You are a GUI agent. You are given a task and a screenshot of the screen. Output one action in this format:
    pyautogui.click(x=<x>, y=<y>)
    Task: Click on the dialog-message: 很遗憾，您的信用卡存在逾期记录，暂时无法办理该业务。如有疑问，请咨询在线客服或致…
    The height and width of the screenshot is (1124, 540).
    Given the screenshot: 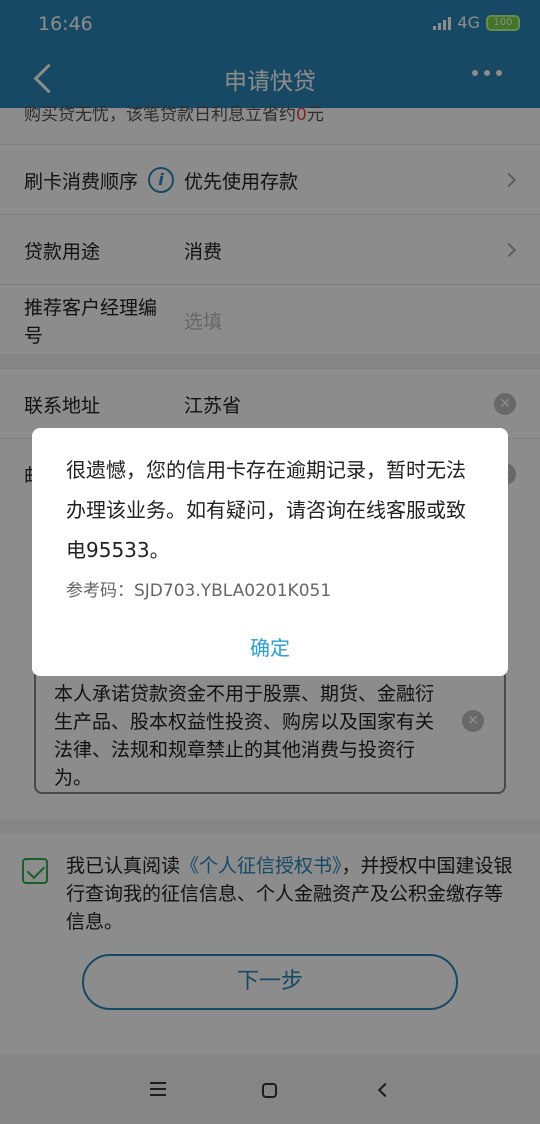 What is the action you would take?
    pyautogui.click(x=266, y=510)
    